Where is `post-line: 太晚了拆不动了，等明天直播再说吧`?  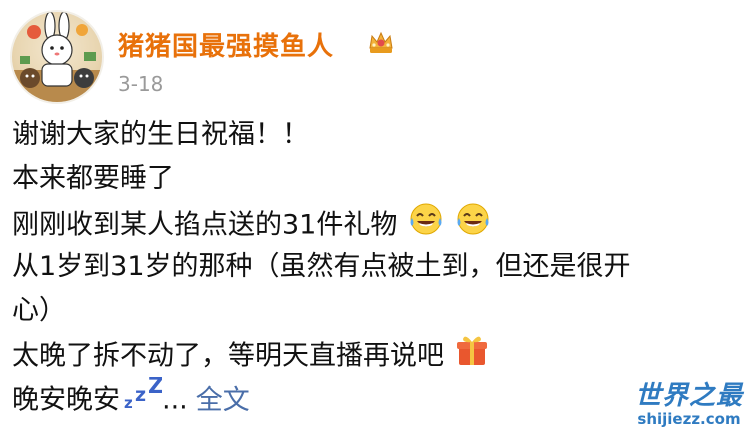 post-line: 太晚了拆不动了，等明天直播再说吧 is located at coordinates (377, 355).